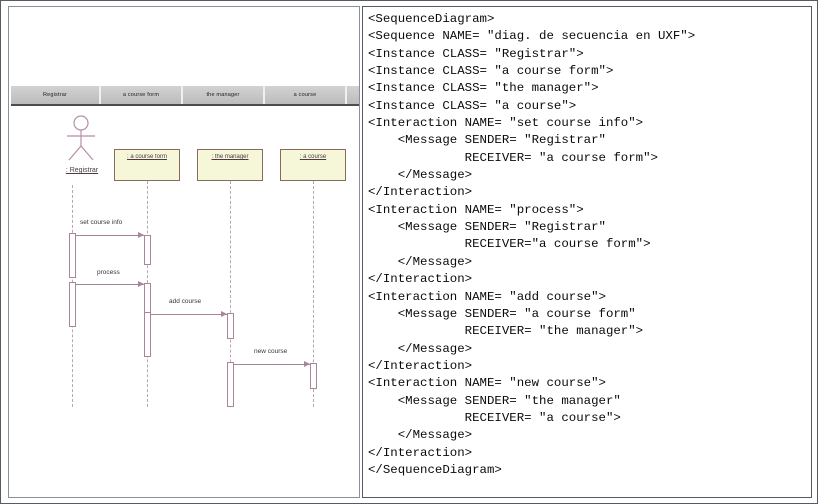 The width and height of the screenshot is (818, 504). Describe the element at coordinates (108, 272) in the screenshot. I see `message-label-process: process` at that location.